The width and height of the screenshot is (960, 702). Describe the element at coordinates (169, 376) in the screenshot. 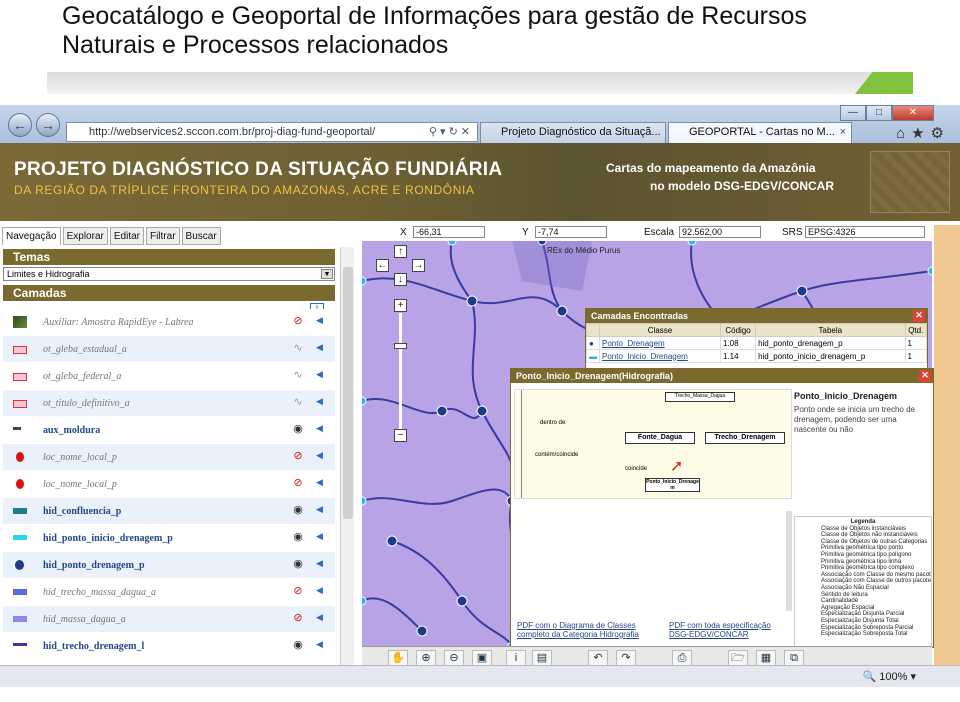

I see `layer-row: ot_gleba_federal_a ∿ ◀` at that location.